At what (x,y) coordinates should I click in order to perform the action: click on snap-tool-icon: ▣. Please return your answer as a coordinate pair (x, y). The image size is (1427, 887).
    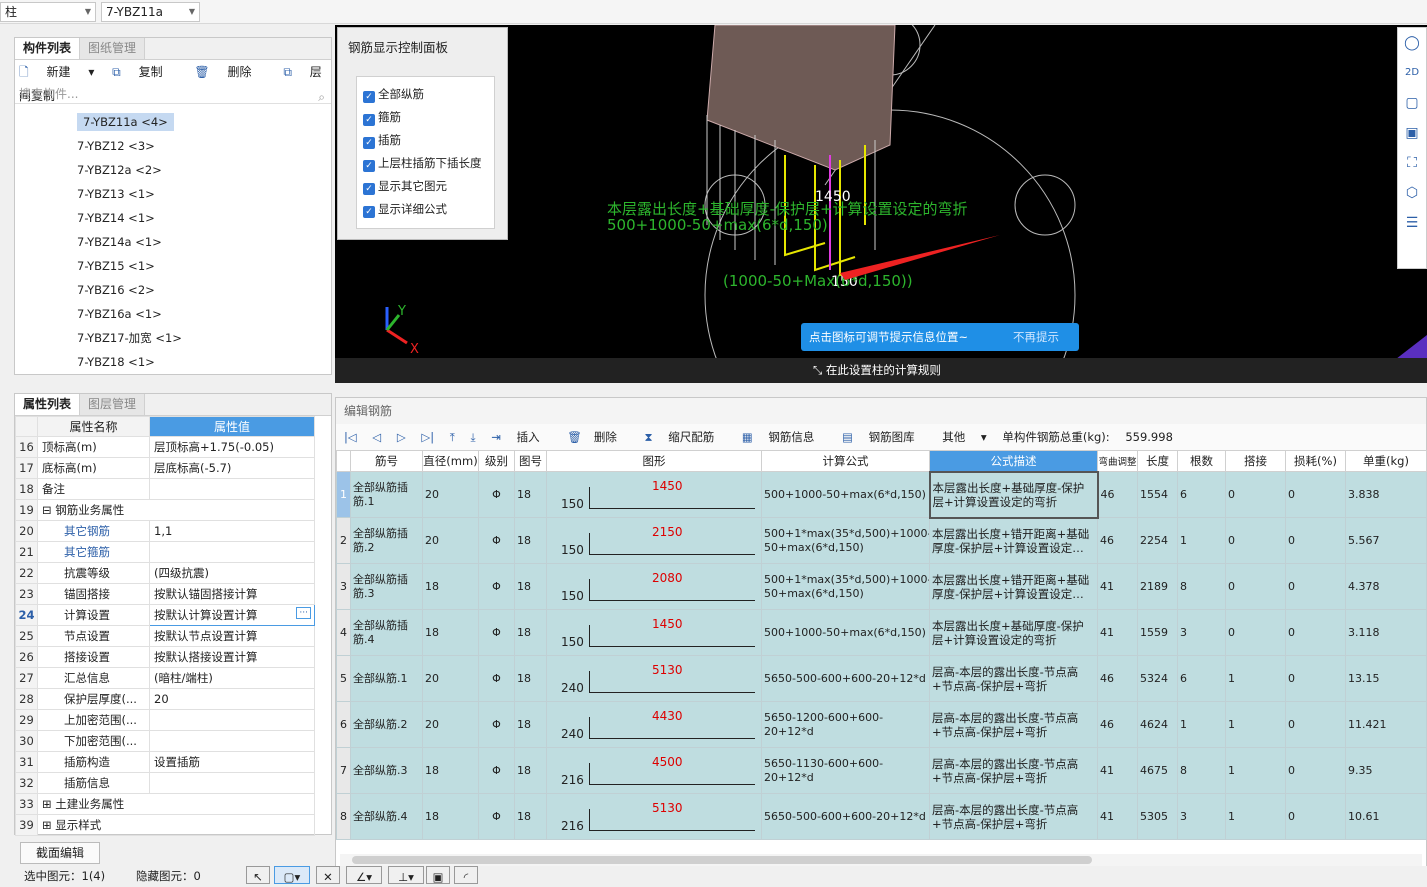
    Looking at the image, I should click on (438, 875).